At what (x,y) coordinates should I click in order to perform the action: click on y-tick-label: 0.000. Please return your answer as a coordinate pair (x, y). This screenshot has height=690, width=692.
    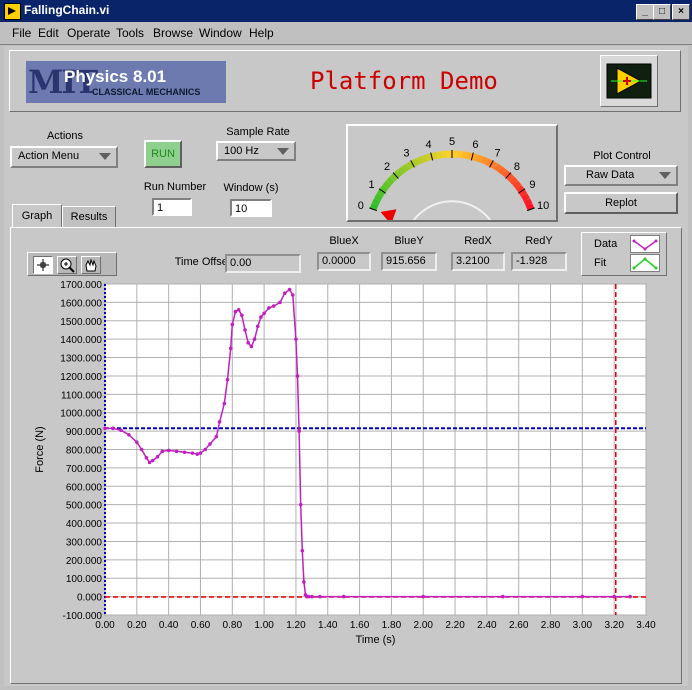
    Looking at the image, I should click on (89, 598).